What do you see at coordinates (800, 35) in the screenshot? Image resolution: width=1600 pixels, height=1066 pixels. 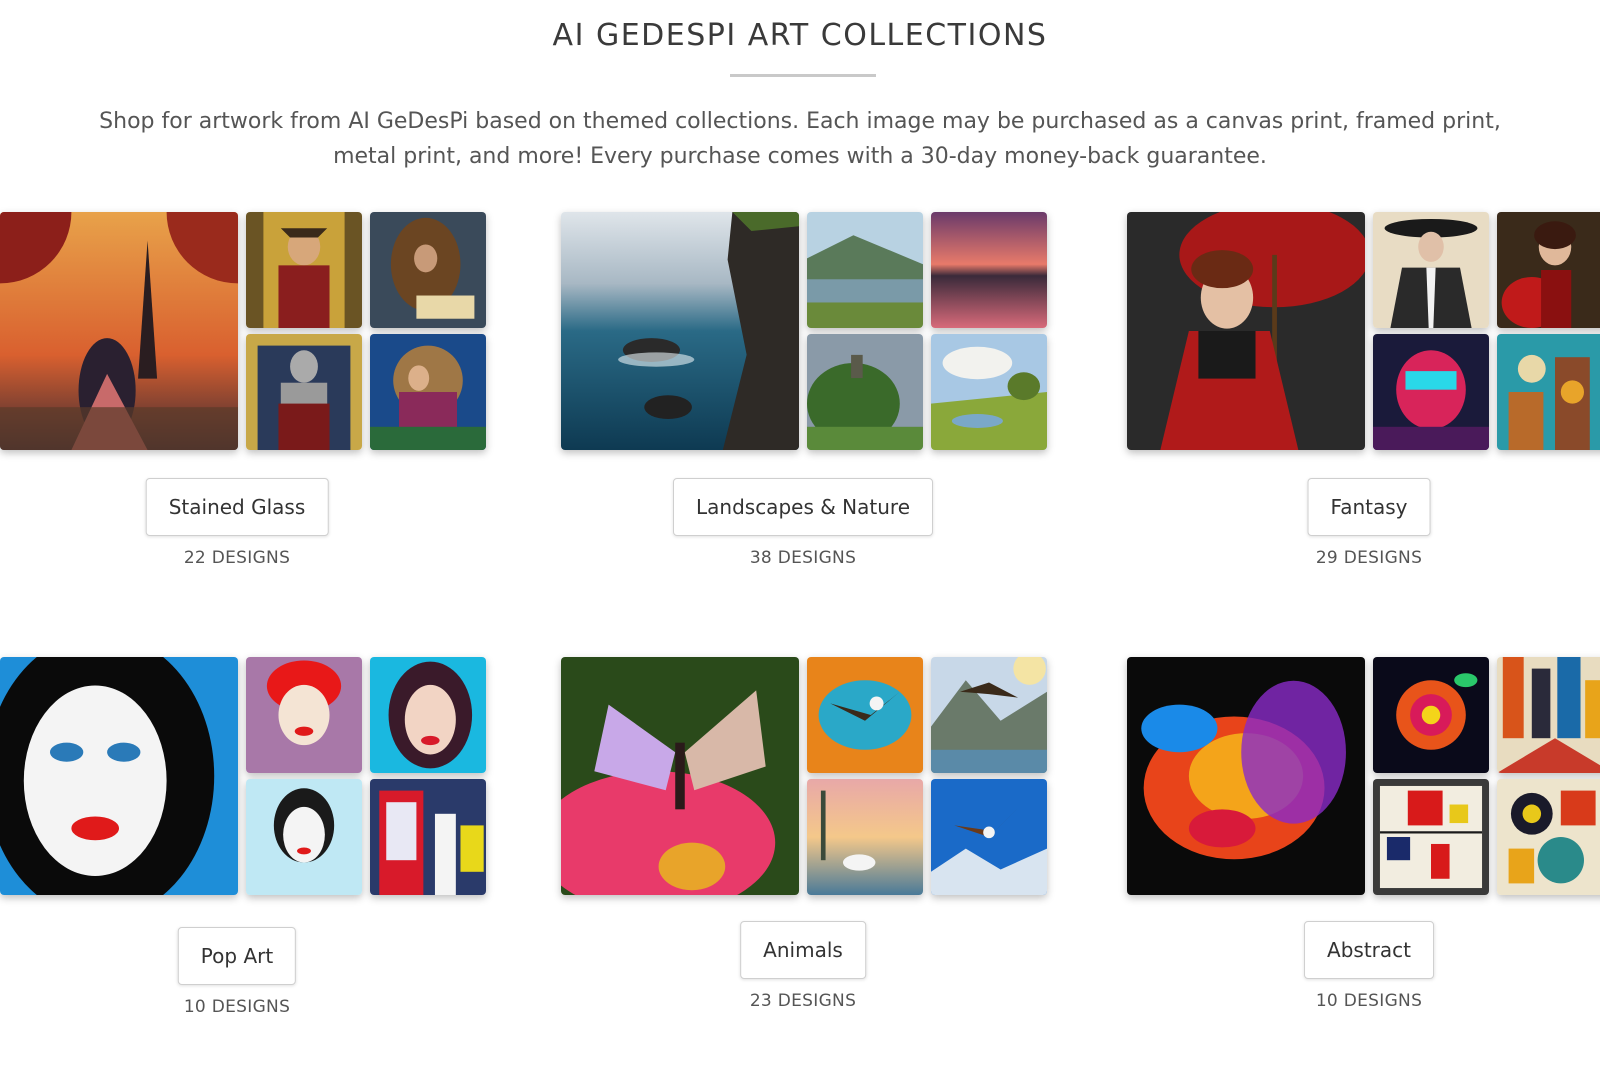 I see `page-title: AI GEDESPI ART COLLECTIONS` at bounding box center [800, 35].